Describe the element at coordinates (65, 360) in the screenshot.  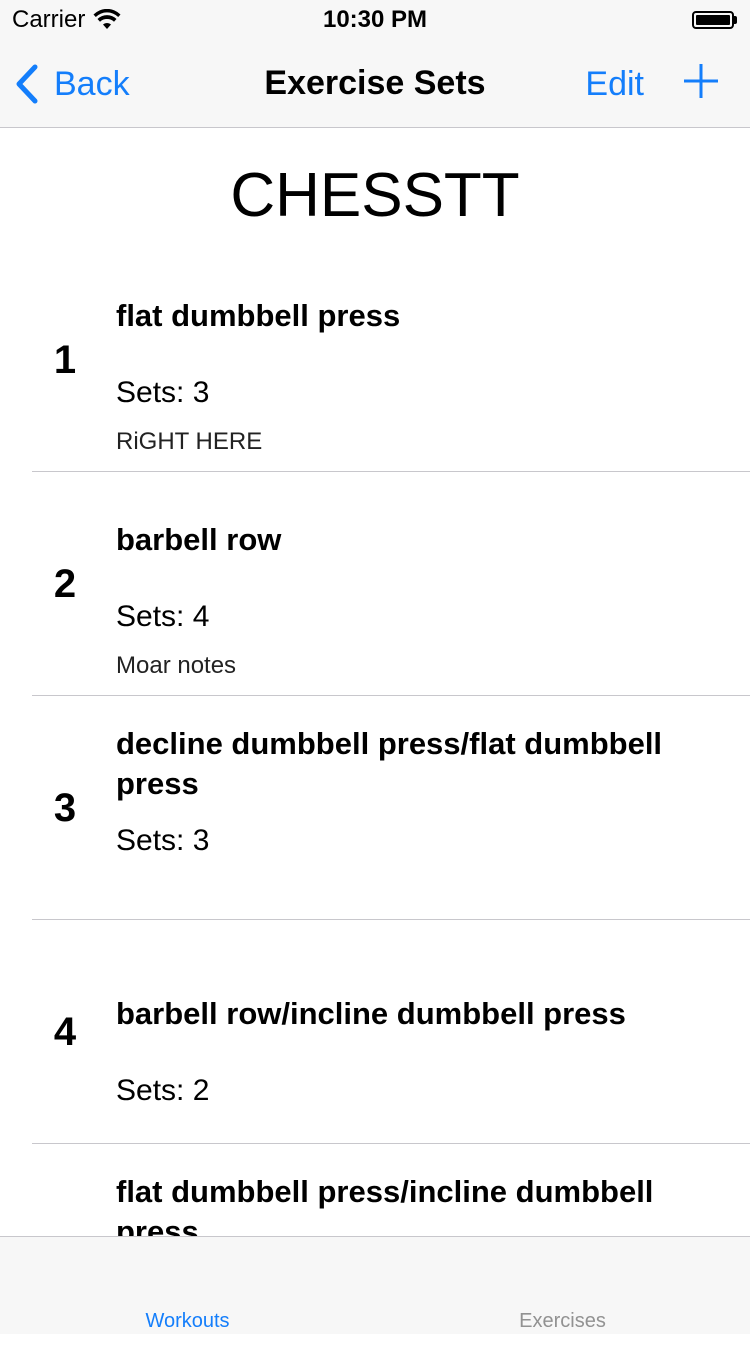
I see `exercise-index: 1` at that location.